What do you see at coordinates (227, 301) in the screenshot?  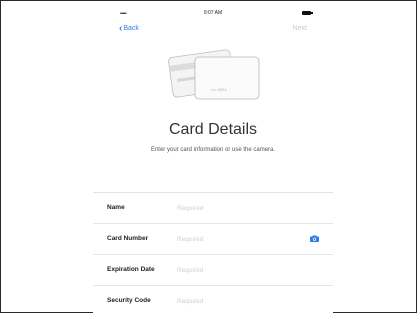 I see `security-code-field` at bounding box center [227, 301].